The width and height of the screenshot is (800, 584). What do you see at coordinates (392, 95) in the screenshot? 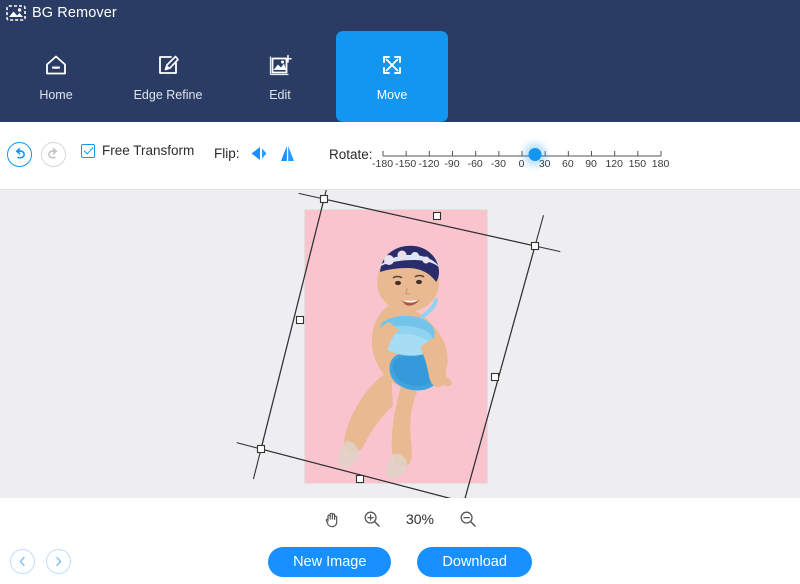
I see `nav-label-move: Move` at bounding box center [392, 95].